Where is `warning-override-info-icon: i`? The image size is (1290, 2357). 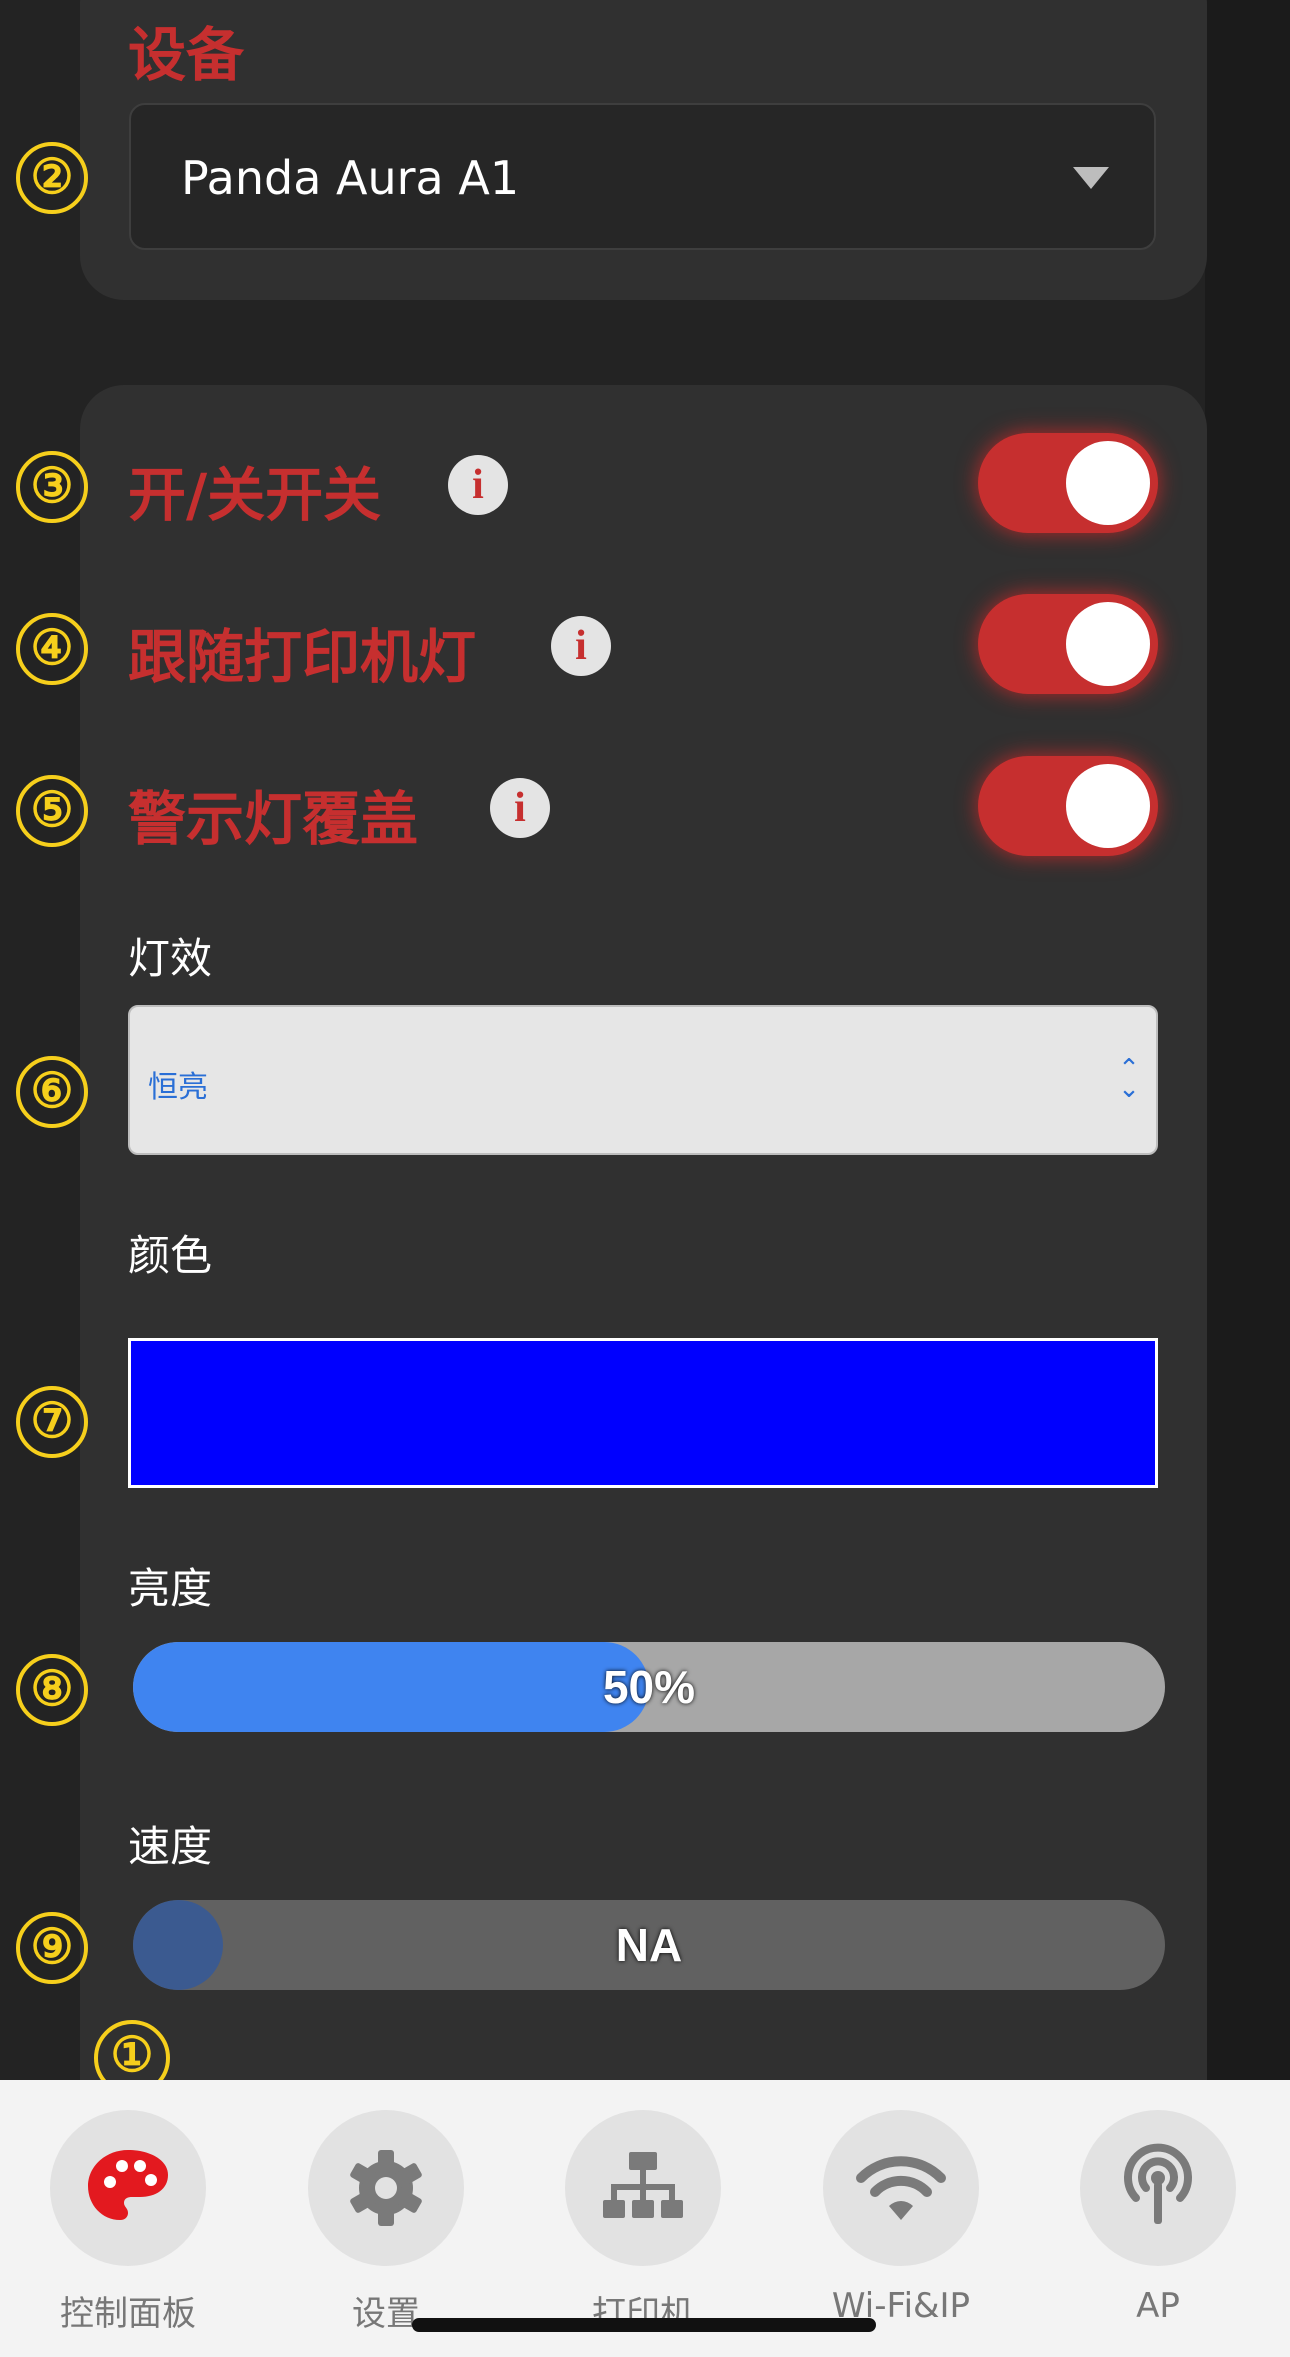 warning-override-info-icon: i is located at coordinates (520, 808).